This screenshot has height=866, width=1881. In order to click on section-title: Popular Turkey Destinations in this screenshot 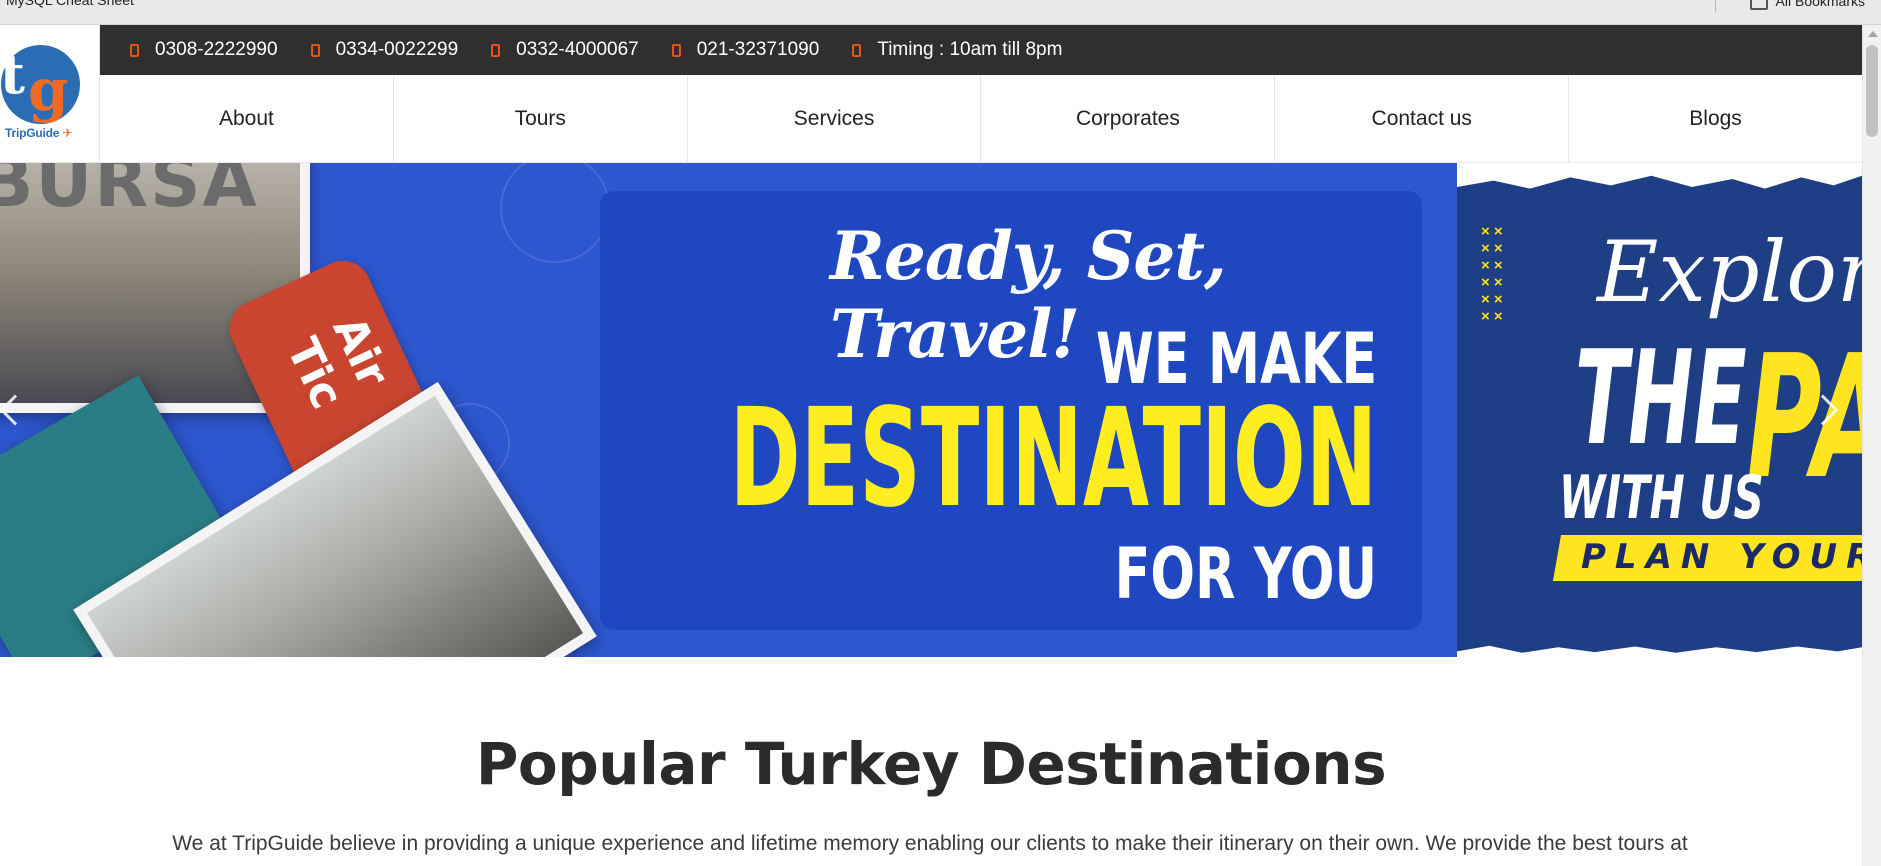, I will do `click(931, 764)`.